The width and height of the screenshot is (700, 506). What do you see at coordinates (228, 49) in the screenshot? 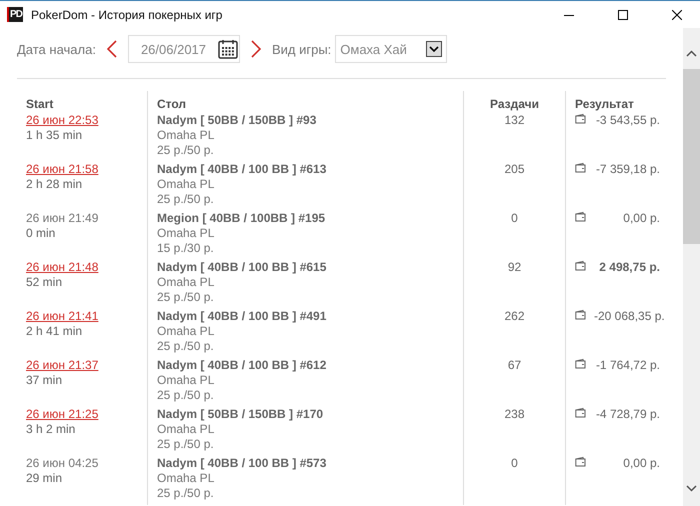
I see `calendar-icon` at bounding box center [228, 49].